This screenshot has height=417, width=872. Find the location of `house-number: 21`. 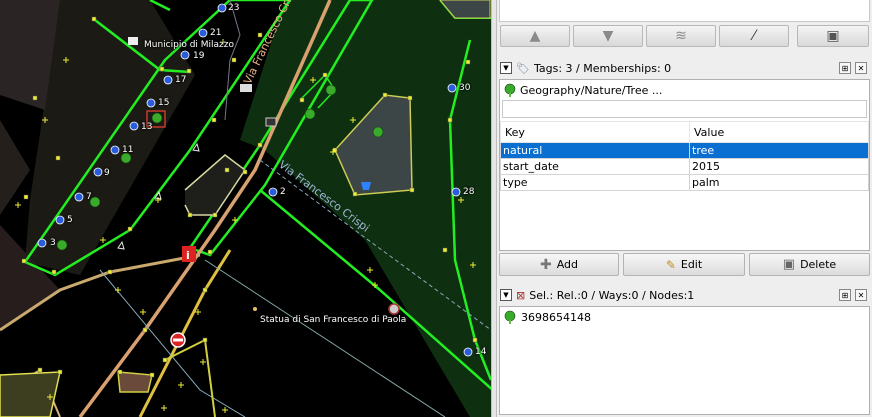

house-number: 21 is located at coordinates (216, 33).